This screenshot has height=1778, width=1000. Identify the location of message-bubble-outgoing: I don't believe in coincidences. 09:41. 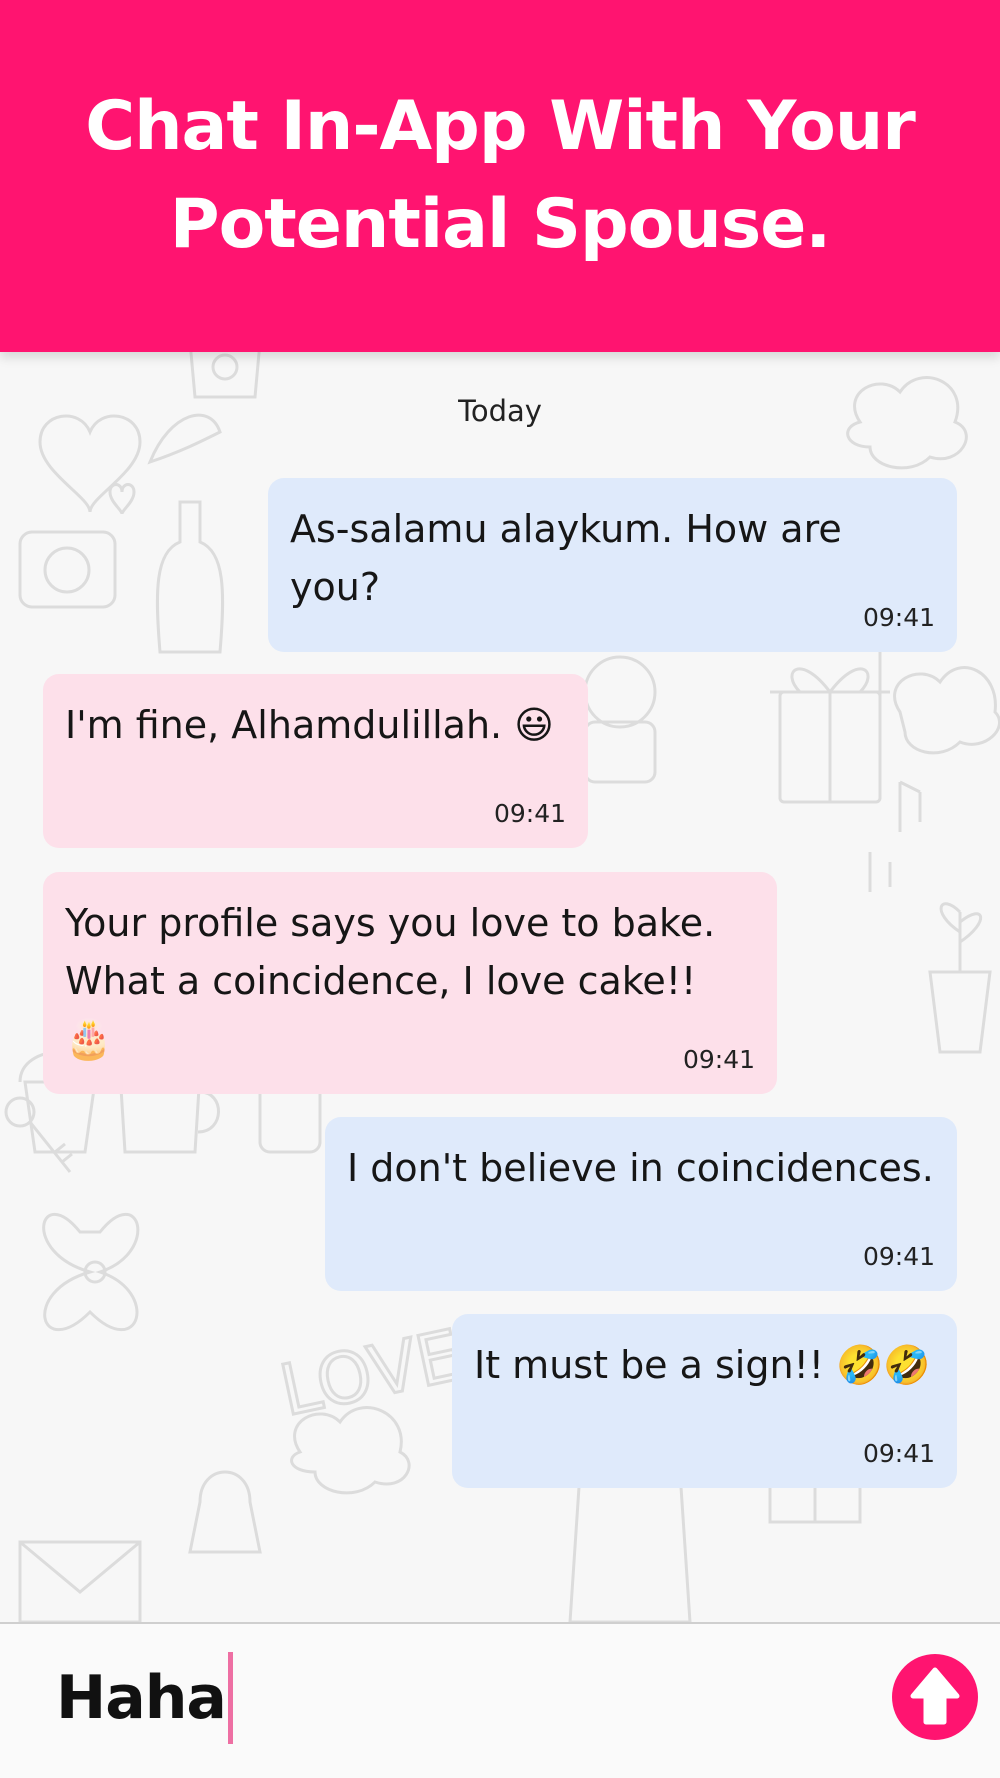
(641, 1204).